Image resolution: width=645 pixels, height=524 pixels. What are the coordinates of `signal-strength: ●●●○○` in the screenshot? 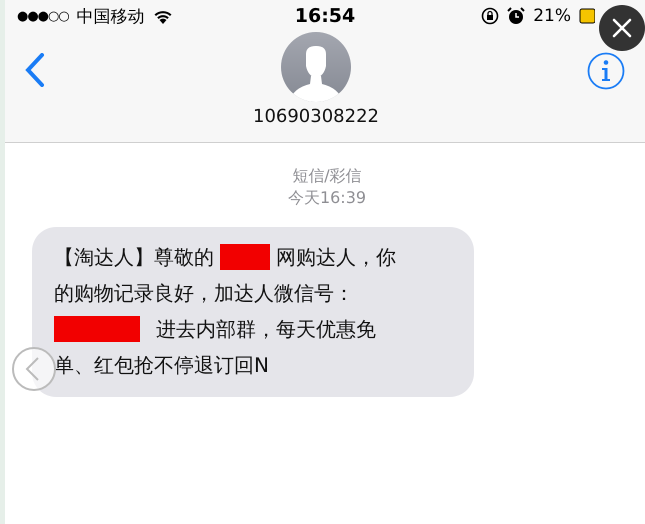 It's located at (43, 16).